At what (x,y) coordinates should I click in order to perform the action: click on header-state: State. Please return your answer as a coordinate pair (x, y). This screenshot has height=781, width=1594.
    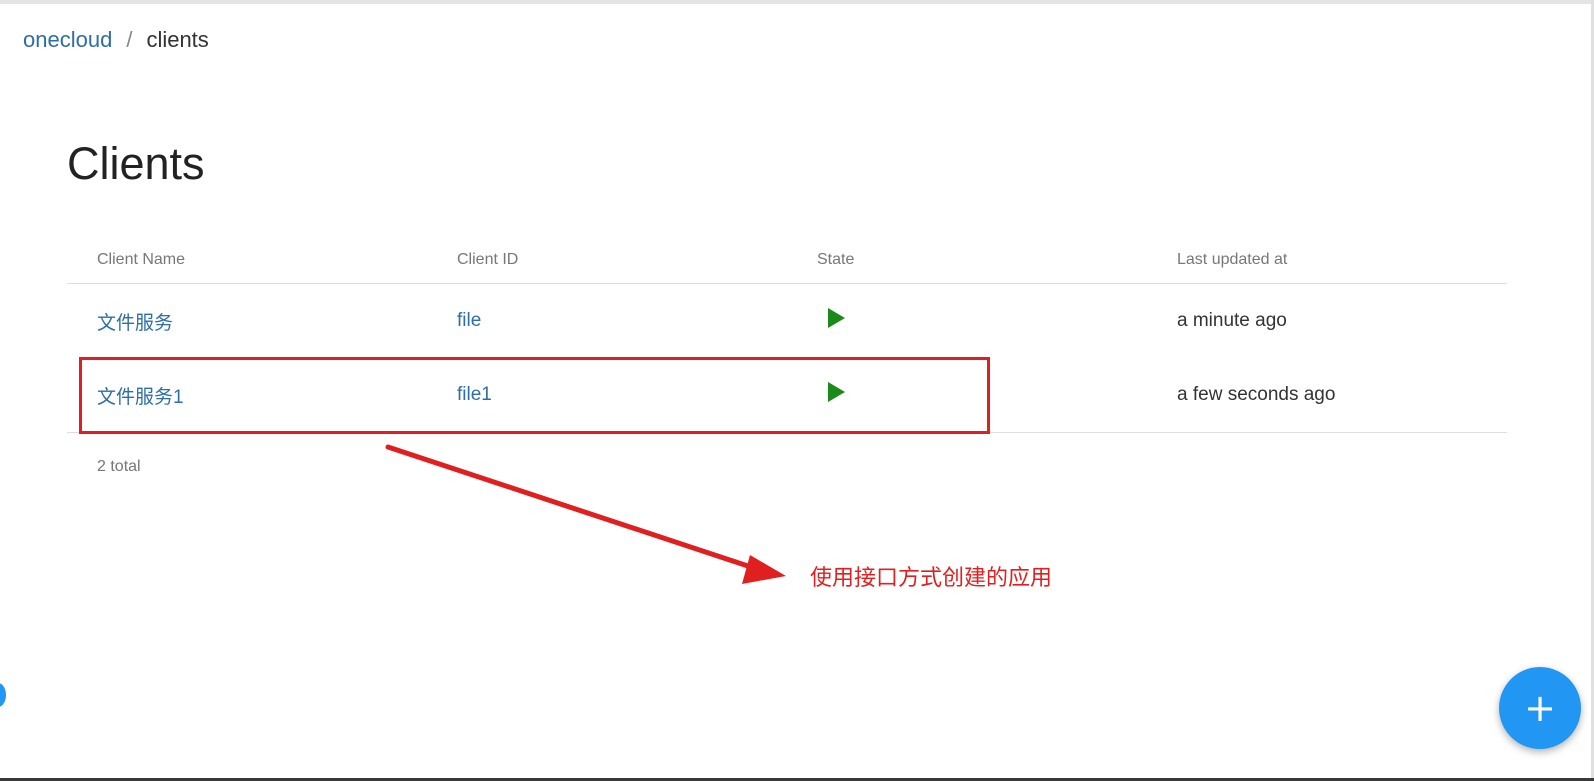
    Looking at the image, I should click on (835, 260).